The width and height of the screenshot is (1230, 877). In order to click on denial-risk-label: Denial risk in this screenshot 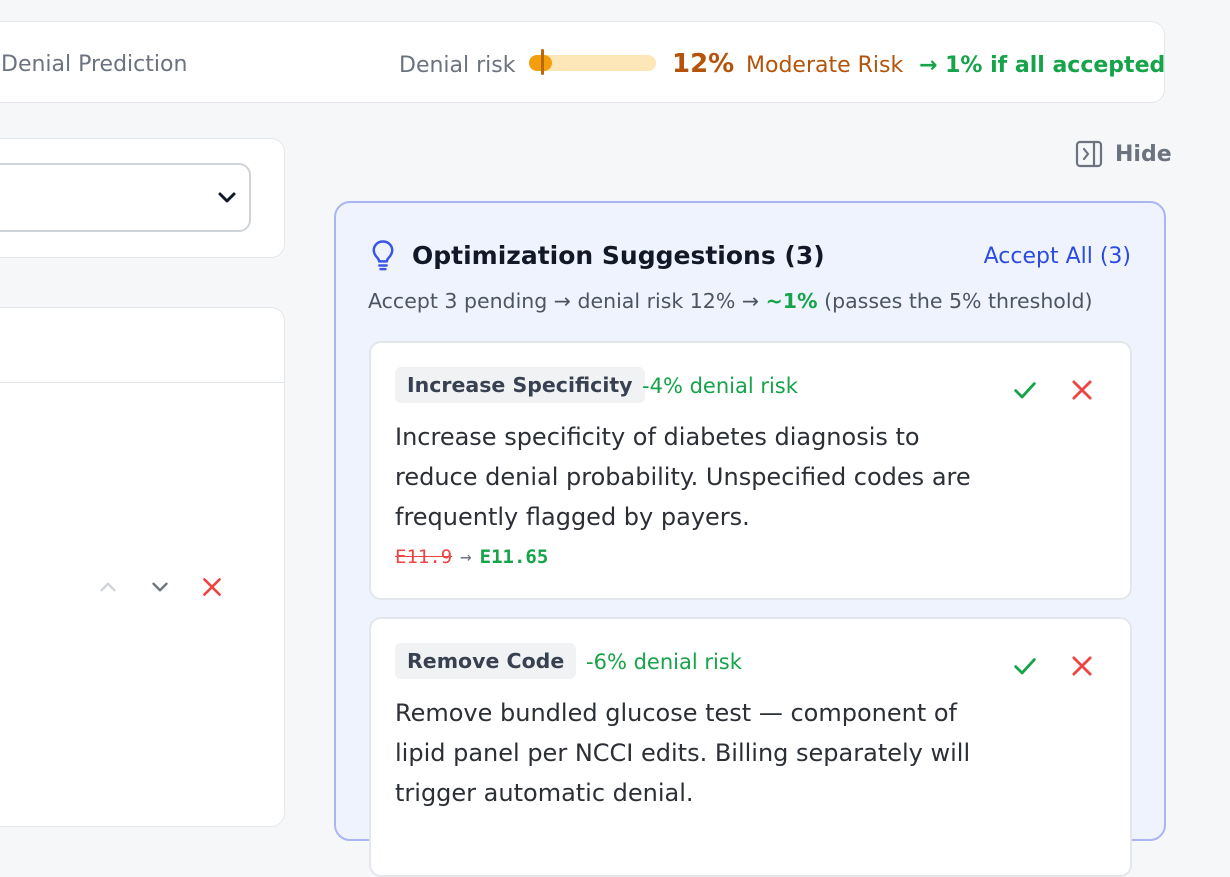, I will do `click(457, 65)`.